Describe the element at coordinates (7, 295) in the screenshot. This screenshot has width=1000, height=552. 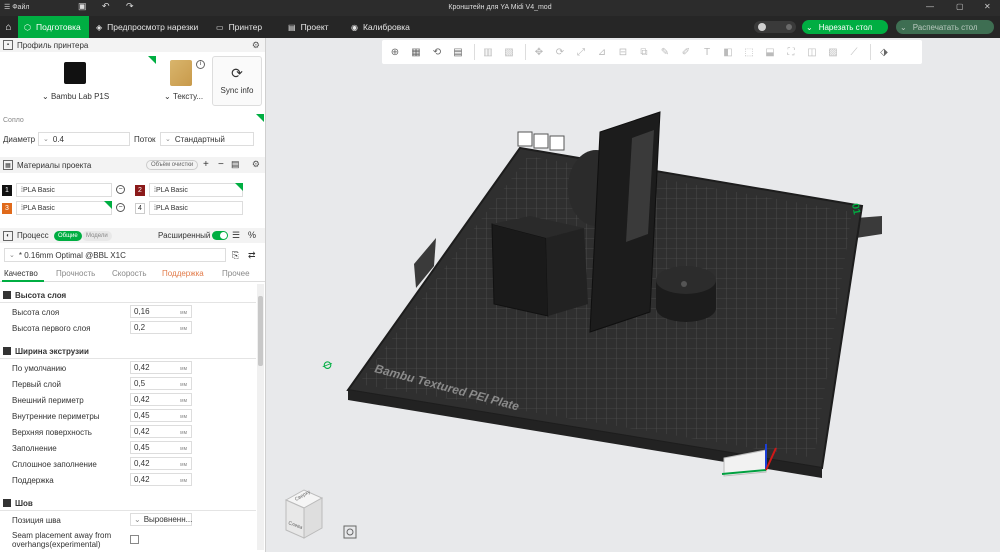
I see `layer-icon` at that location.